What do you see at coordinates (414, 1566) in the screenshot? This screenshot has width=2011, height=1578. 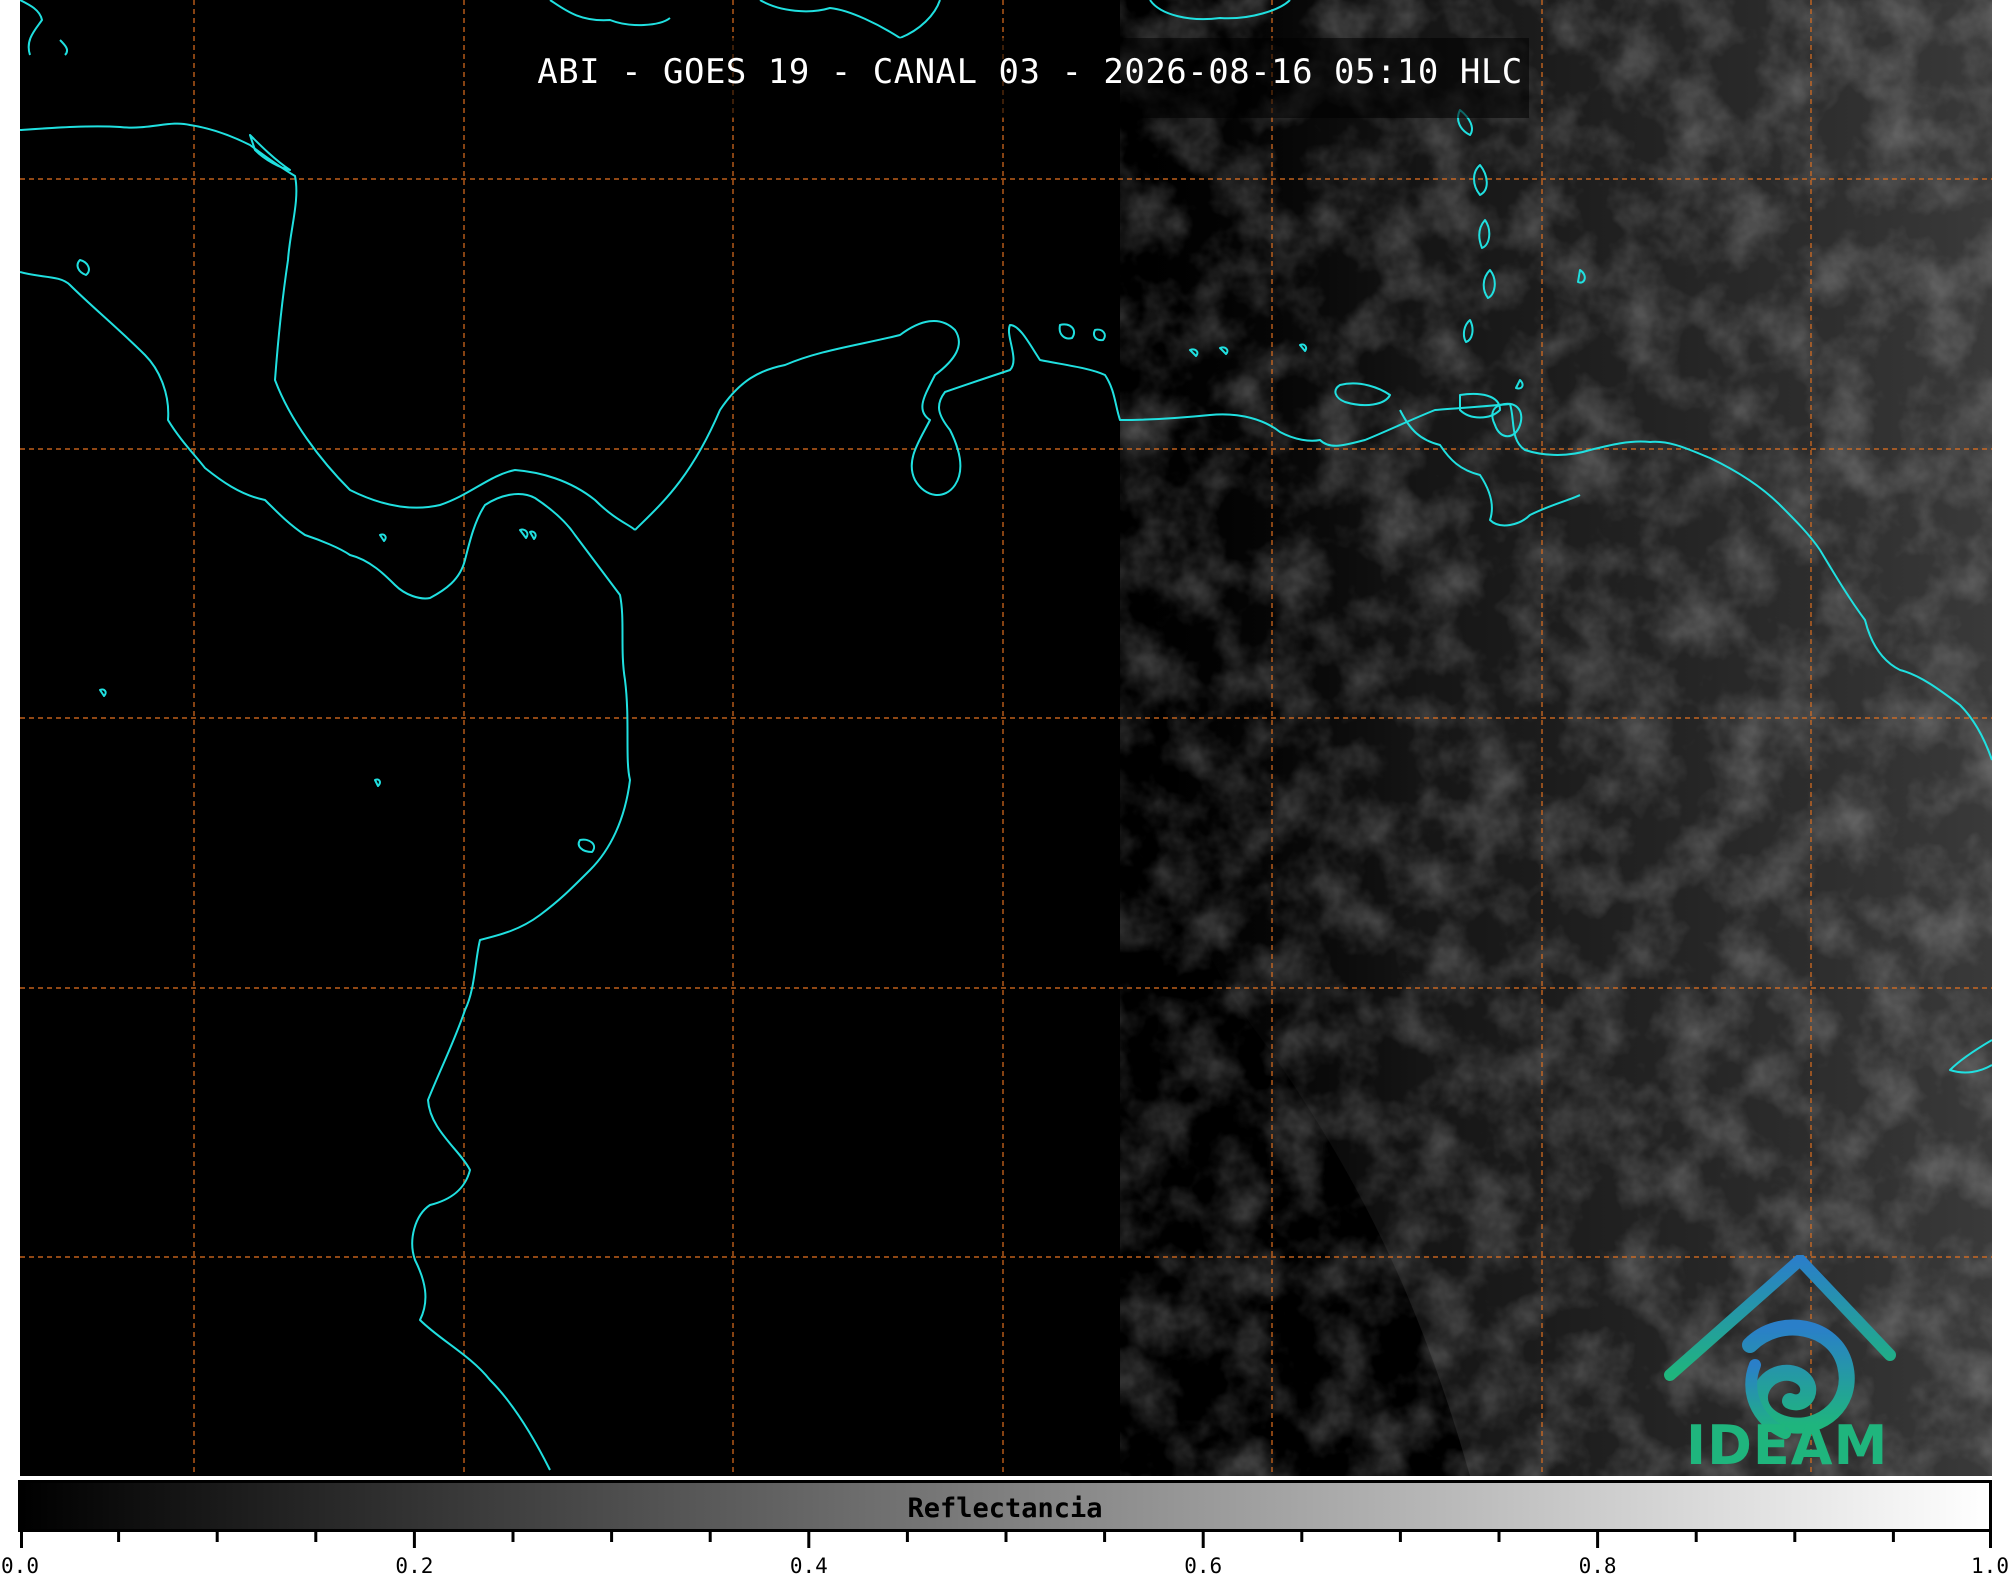 I see `colorbar-tick-label: 0.2` at bounding box center [414, 1566].